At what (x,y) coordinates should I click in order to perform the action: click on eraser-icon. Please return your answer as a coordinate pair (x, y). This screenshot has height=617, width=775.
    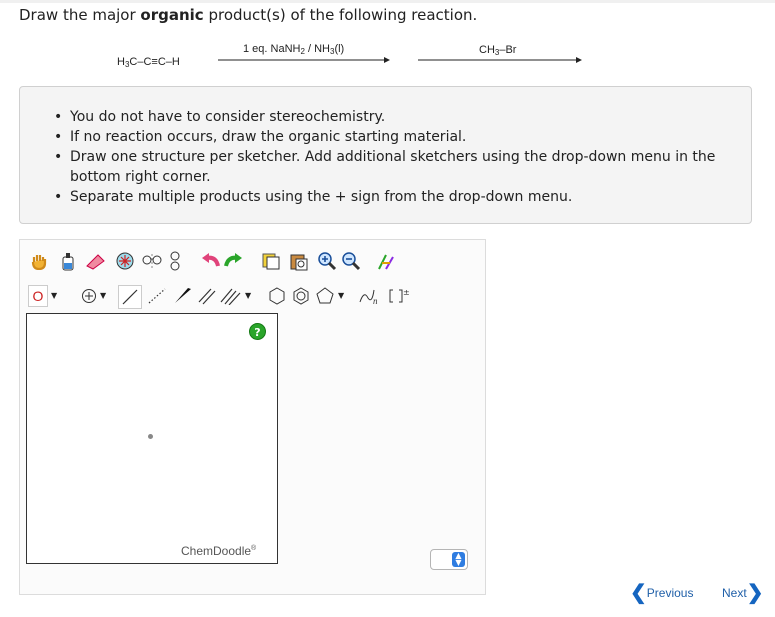
    Looking at the image, I should click on (95, 261).